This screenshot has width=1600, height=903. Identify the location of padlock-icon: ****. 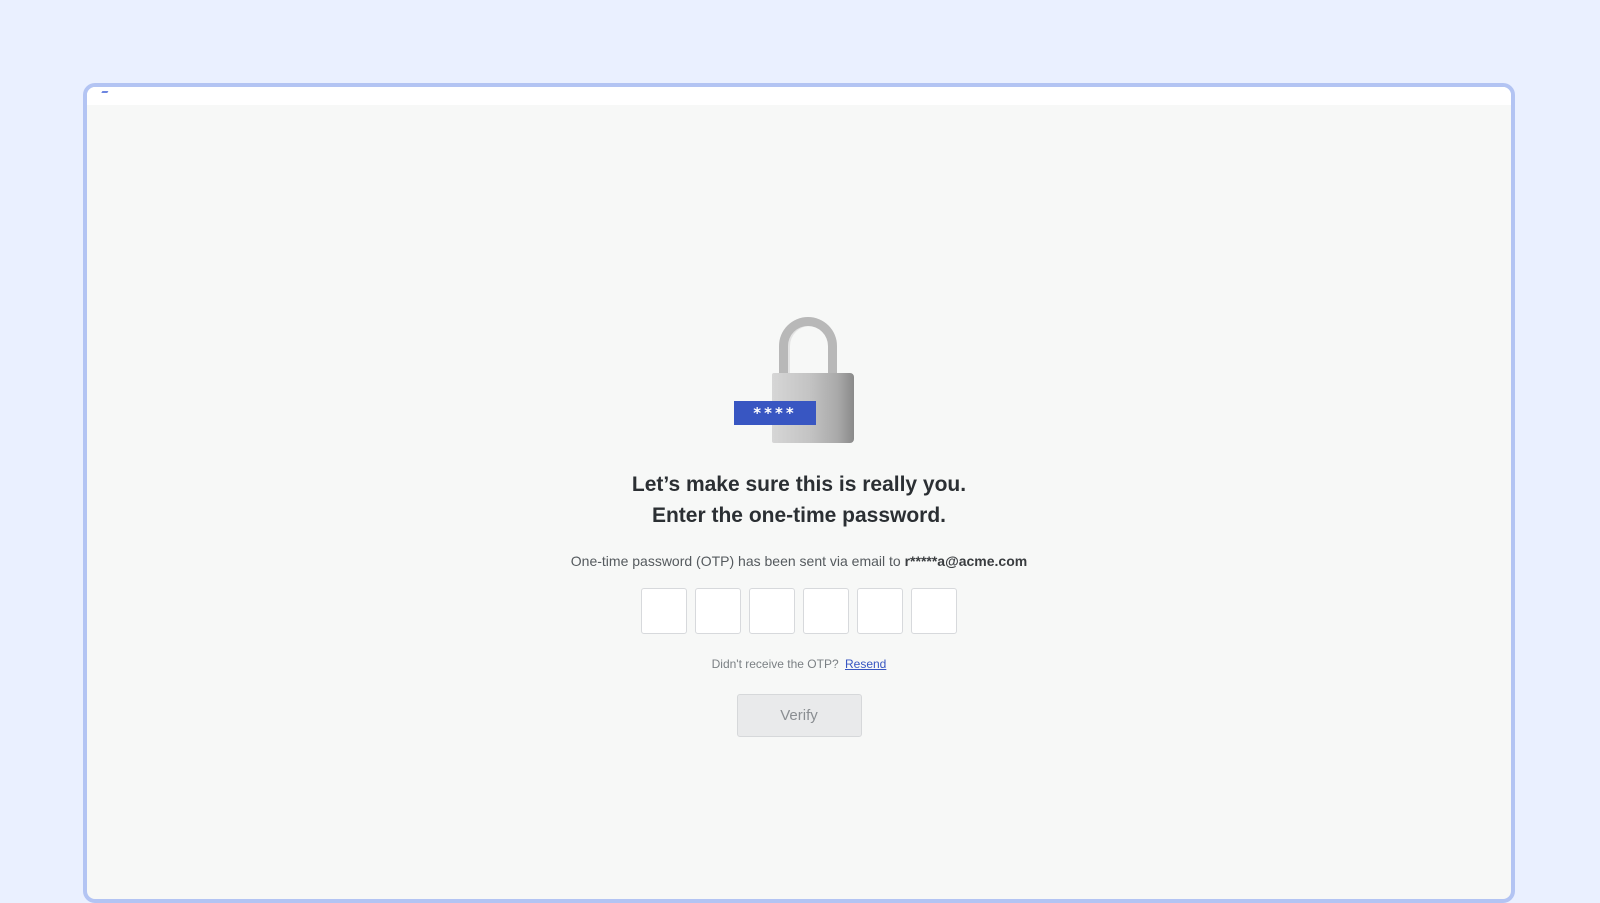
(804, 382).